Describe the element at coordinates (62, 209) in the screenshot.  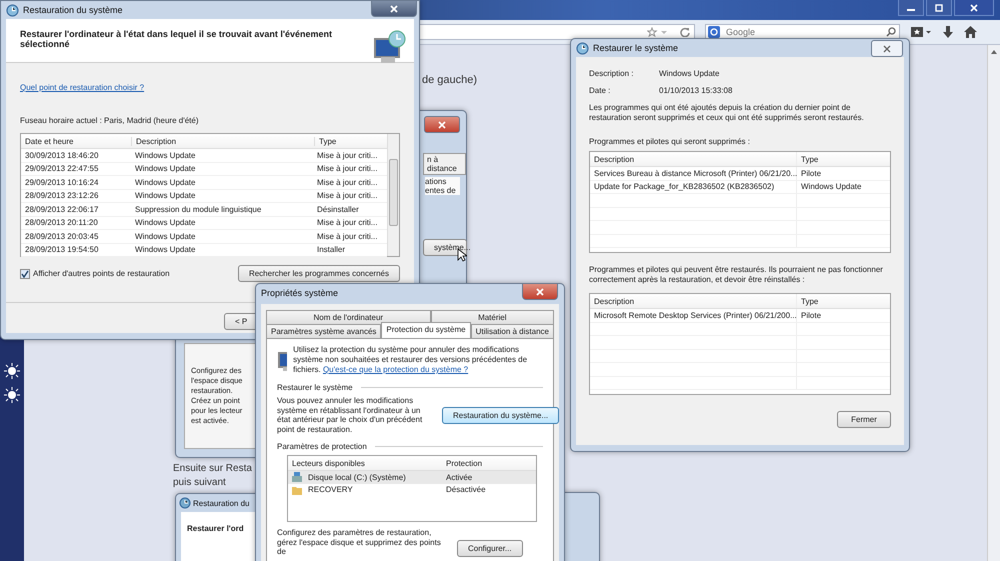
I see `table-cell-text: 28/09/2013 22:06:17` at that location.